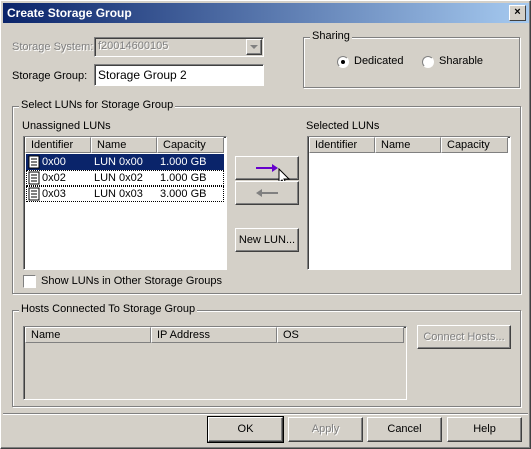 The width and height of the screenshot is (531, 449). What do you see at coordinates (343, 126) in the screenshot?
I see `selected-luns-label: Selected LUNs` at bounding box center [343, 126].